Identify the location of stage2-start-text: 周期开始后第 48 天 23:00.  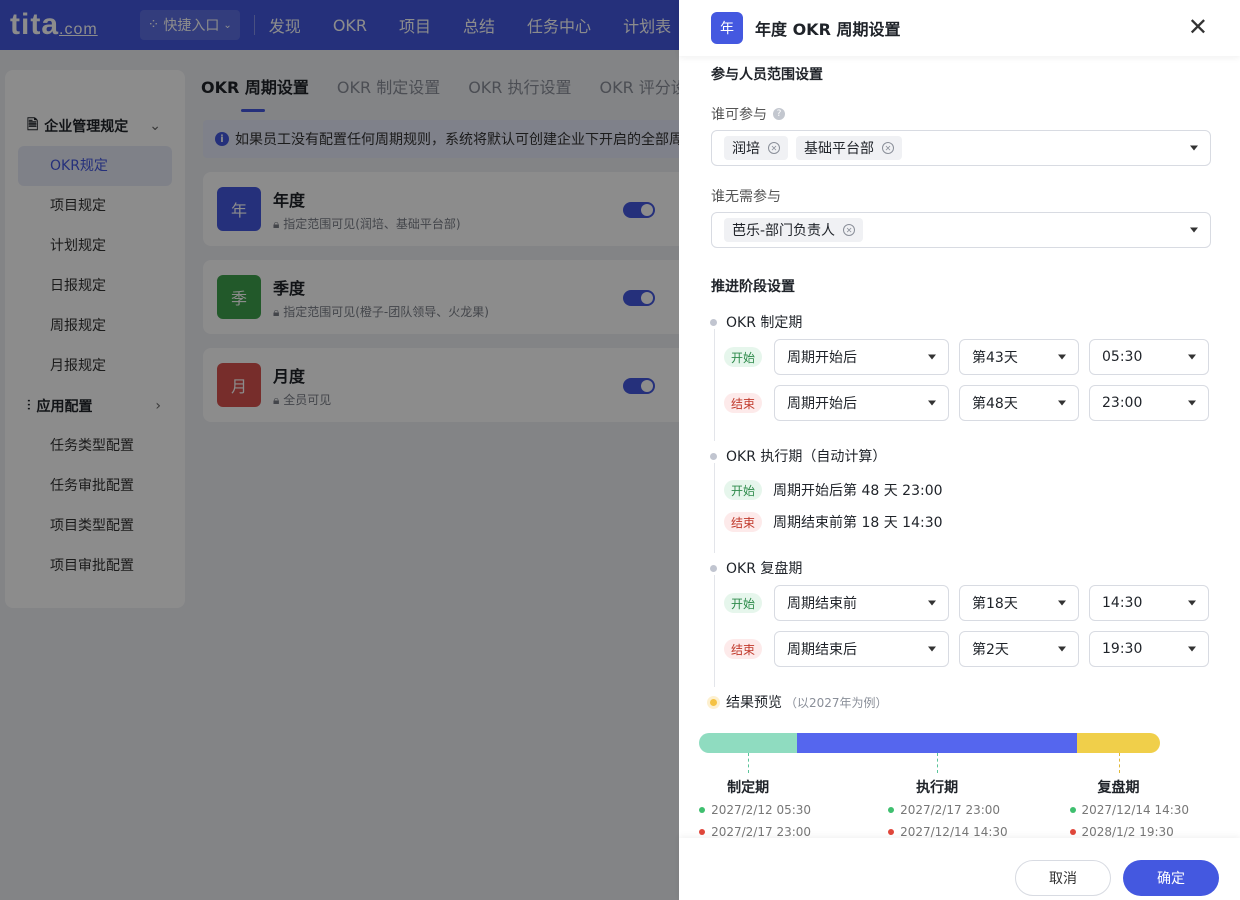
(858, 491).